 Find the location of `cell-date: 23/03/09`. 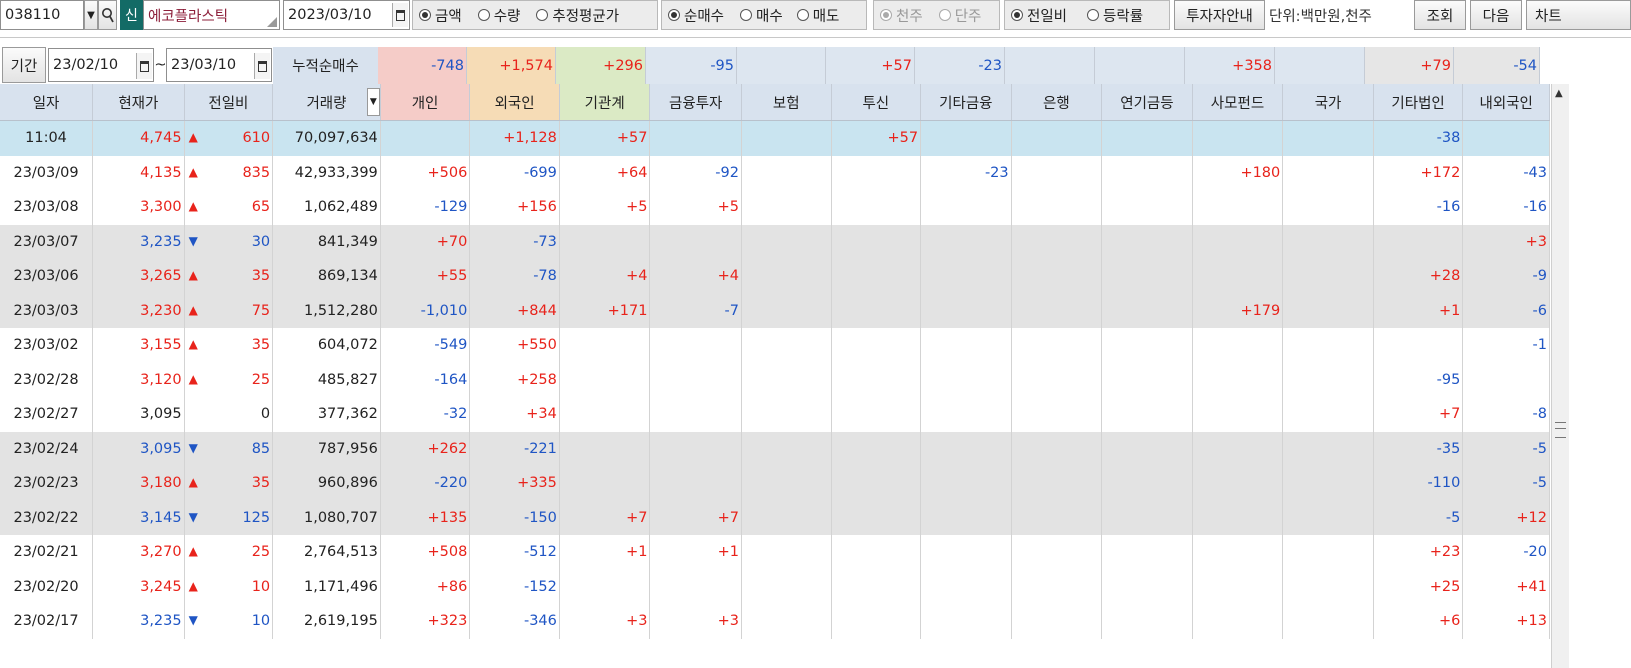

cell-date: 23/03/09 is located at coordinates (47, 172).